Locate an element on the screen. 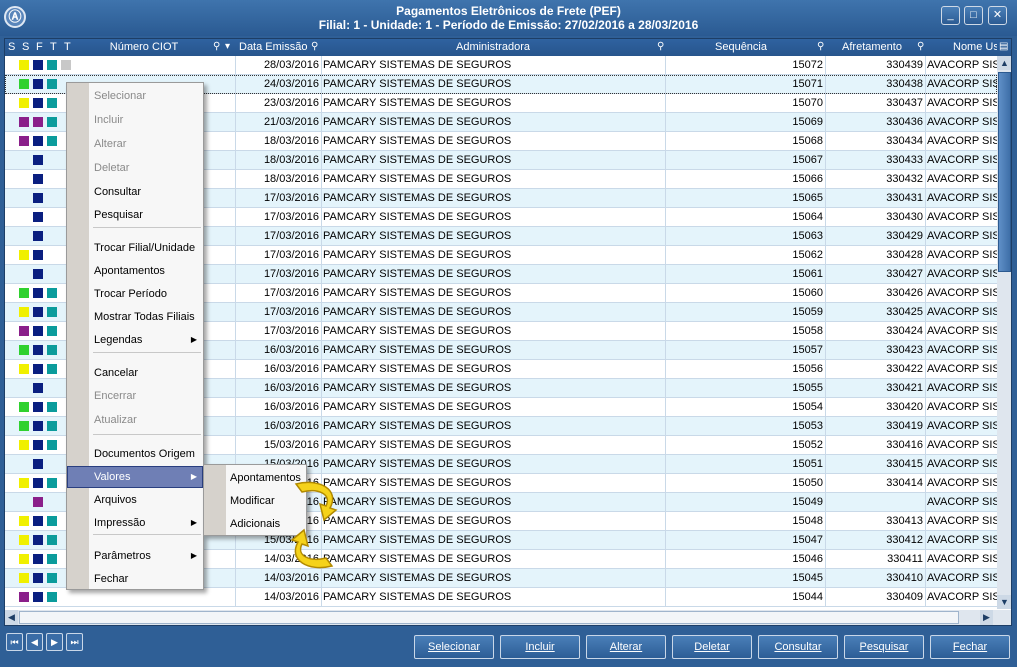 Image resolution: width=1017 pixels, height=667 pixels. scroll-left-icon: ◀ is located at coordinates (11, 617).